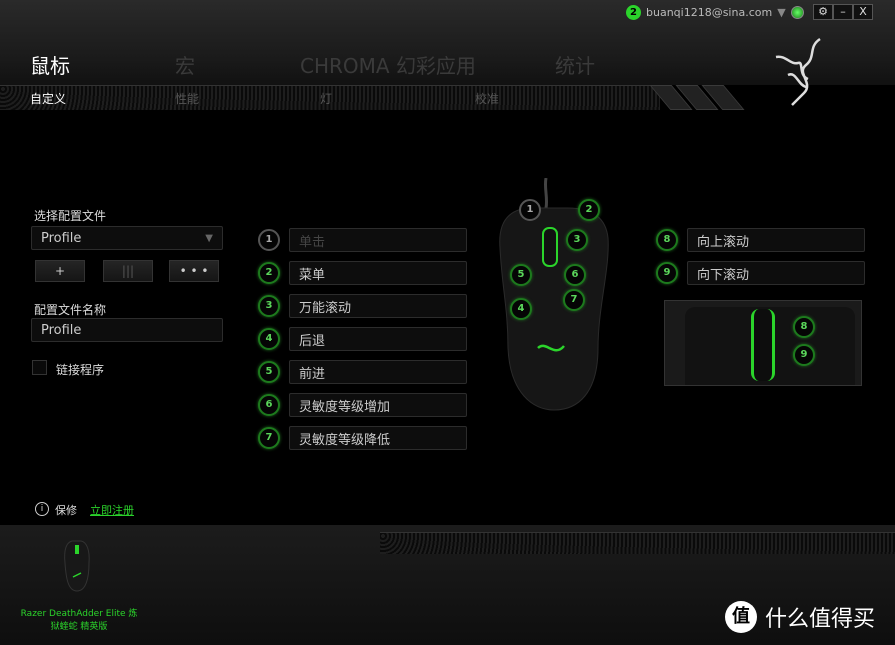 This screenshot has width=895, height=645. I want to click on mouse-callout-2: 2, so click(589, 210).